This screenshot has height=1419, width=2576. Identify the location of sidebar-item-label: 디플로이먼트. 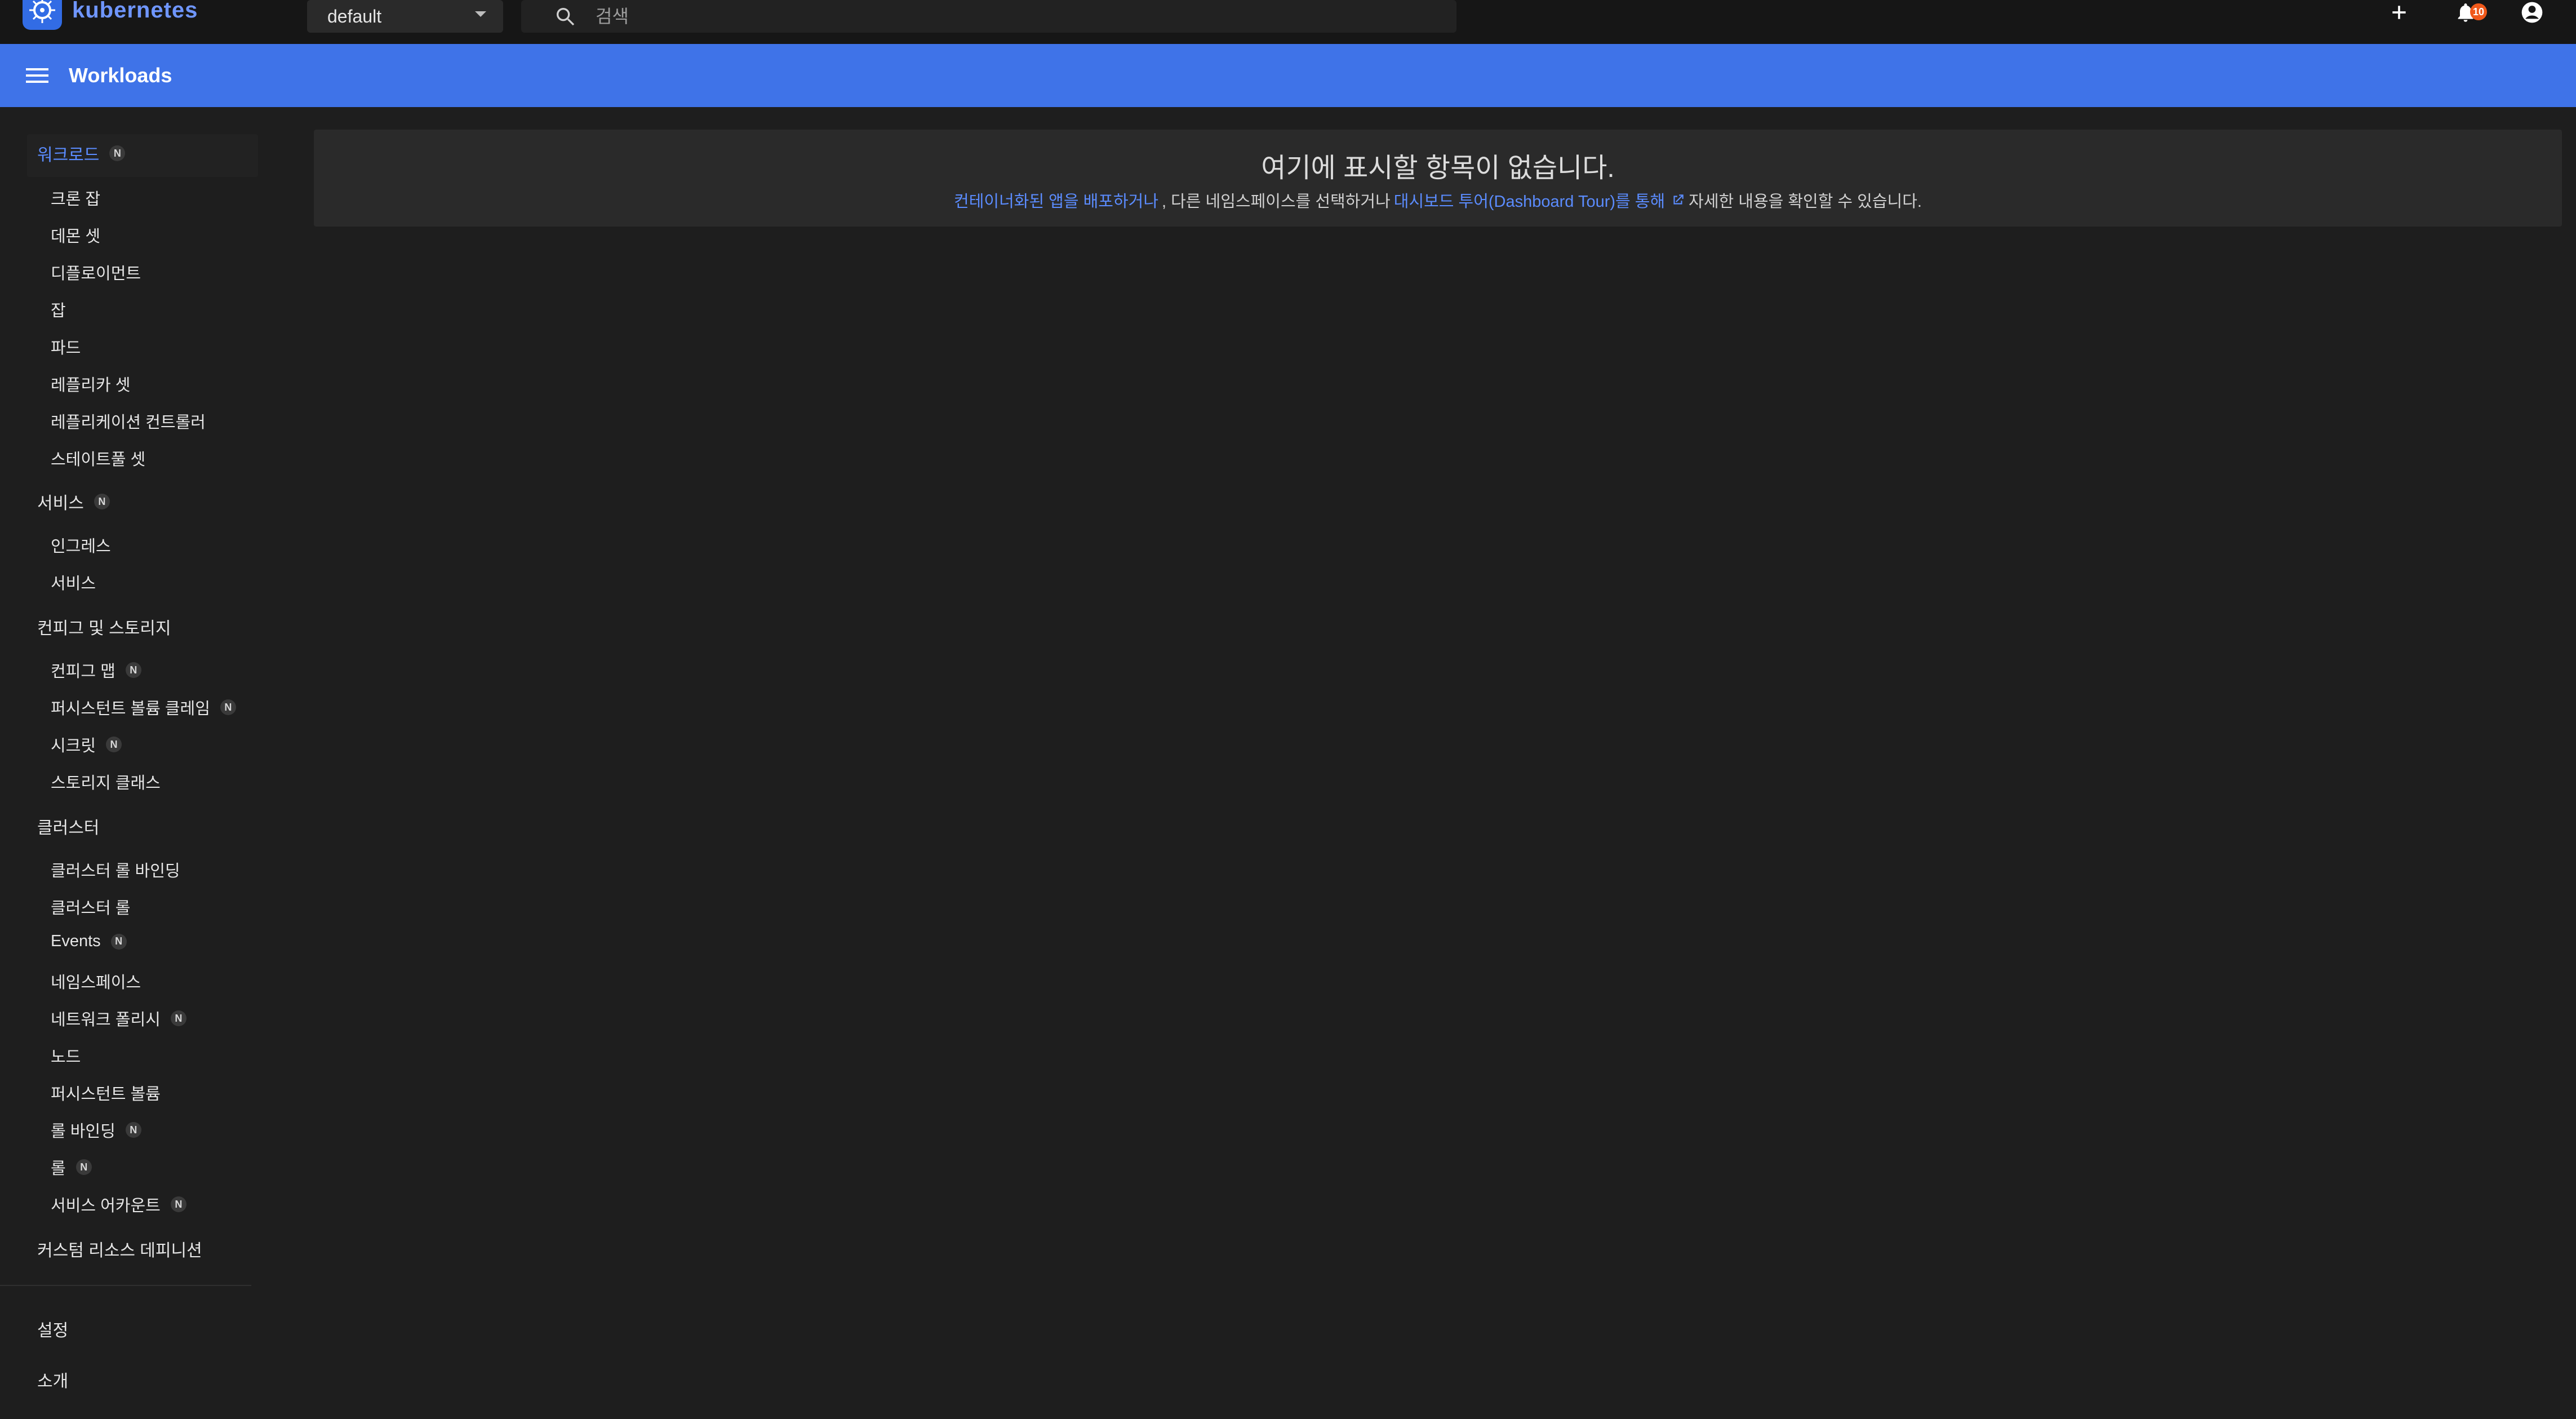
(96, 274).